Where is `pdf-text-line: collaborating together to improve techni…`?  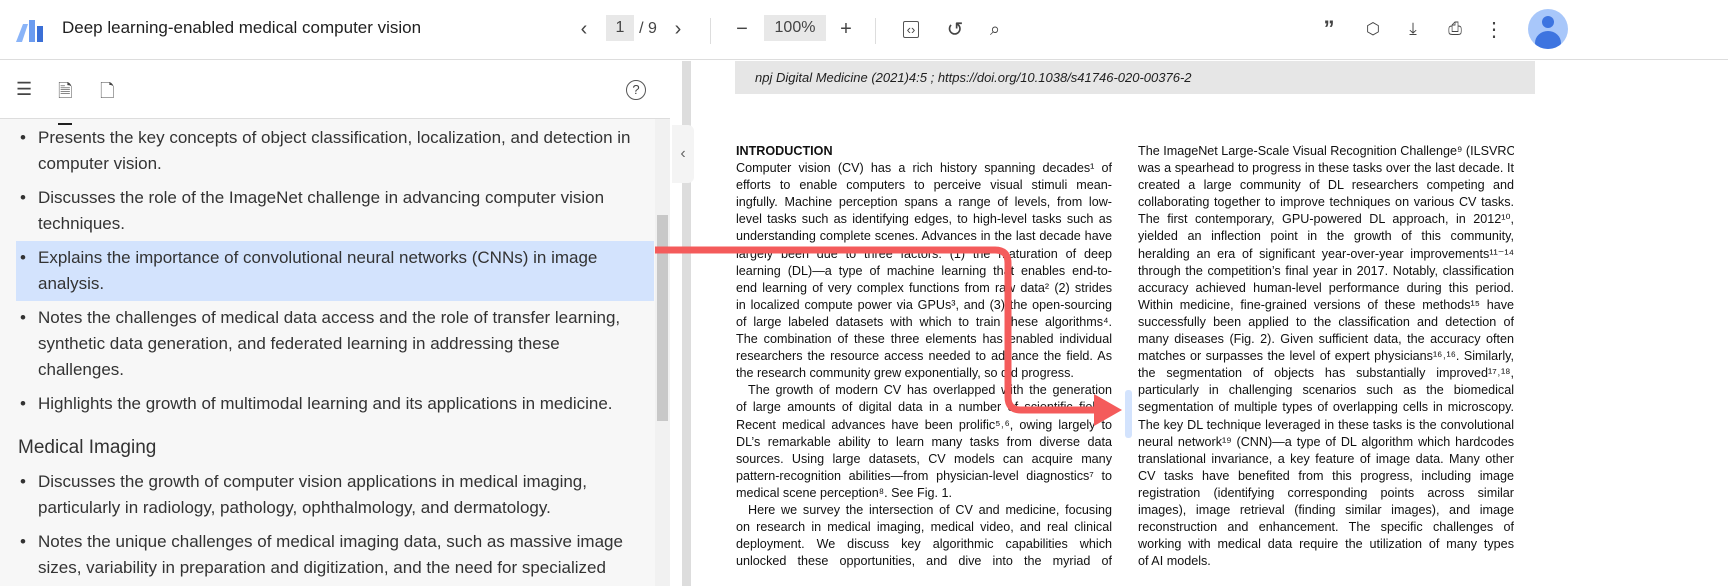
pdf-text-line: collaborating together to improve techni… is located at coordinates (1326, 202).